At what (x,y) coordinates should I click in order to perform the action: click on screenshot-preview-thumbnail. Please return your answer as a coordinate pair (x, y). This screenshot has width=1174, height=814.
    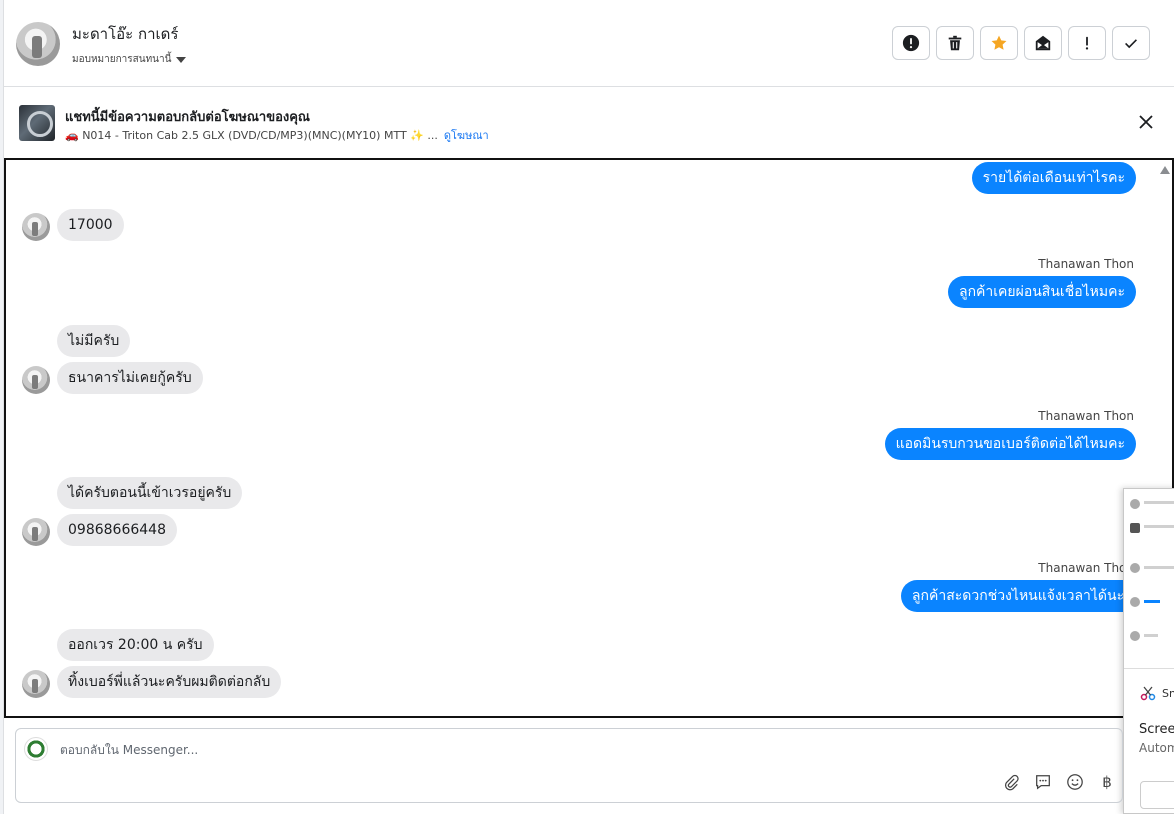
    Looking at the image, I should click on (1149, 579).